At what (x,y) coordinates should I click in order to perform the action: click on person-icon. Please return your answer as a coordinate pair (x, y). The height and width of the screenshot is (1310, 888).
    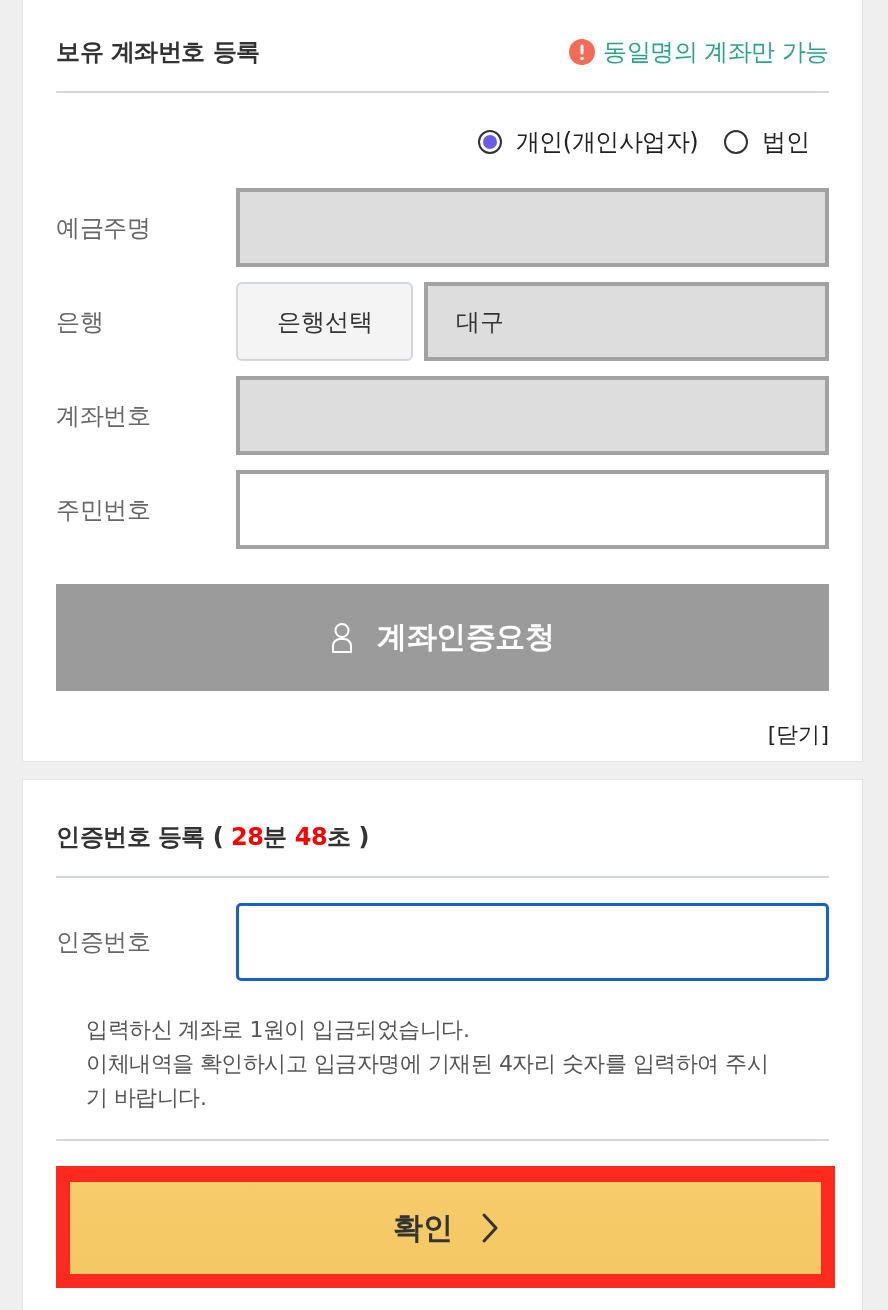
    Looking at the image, I should click on (342, 637).